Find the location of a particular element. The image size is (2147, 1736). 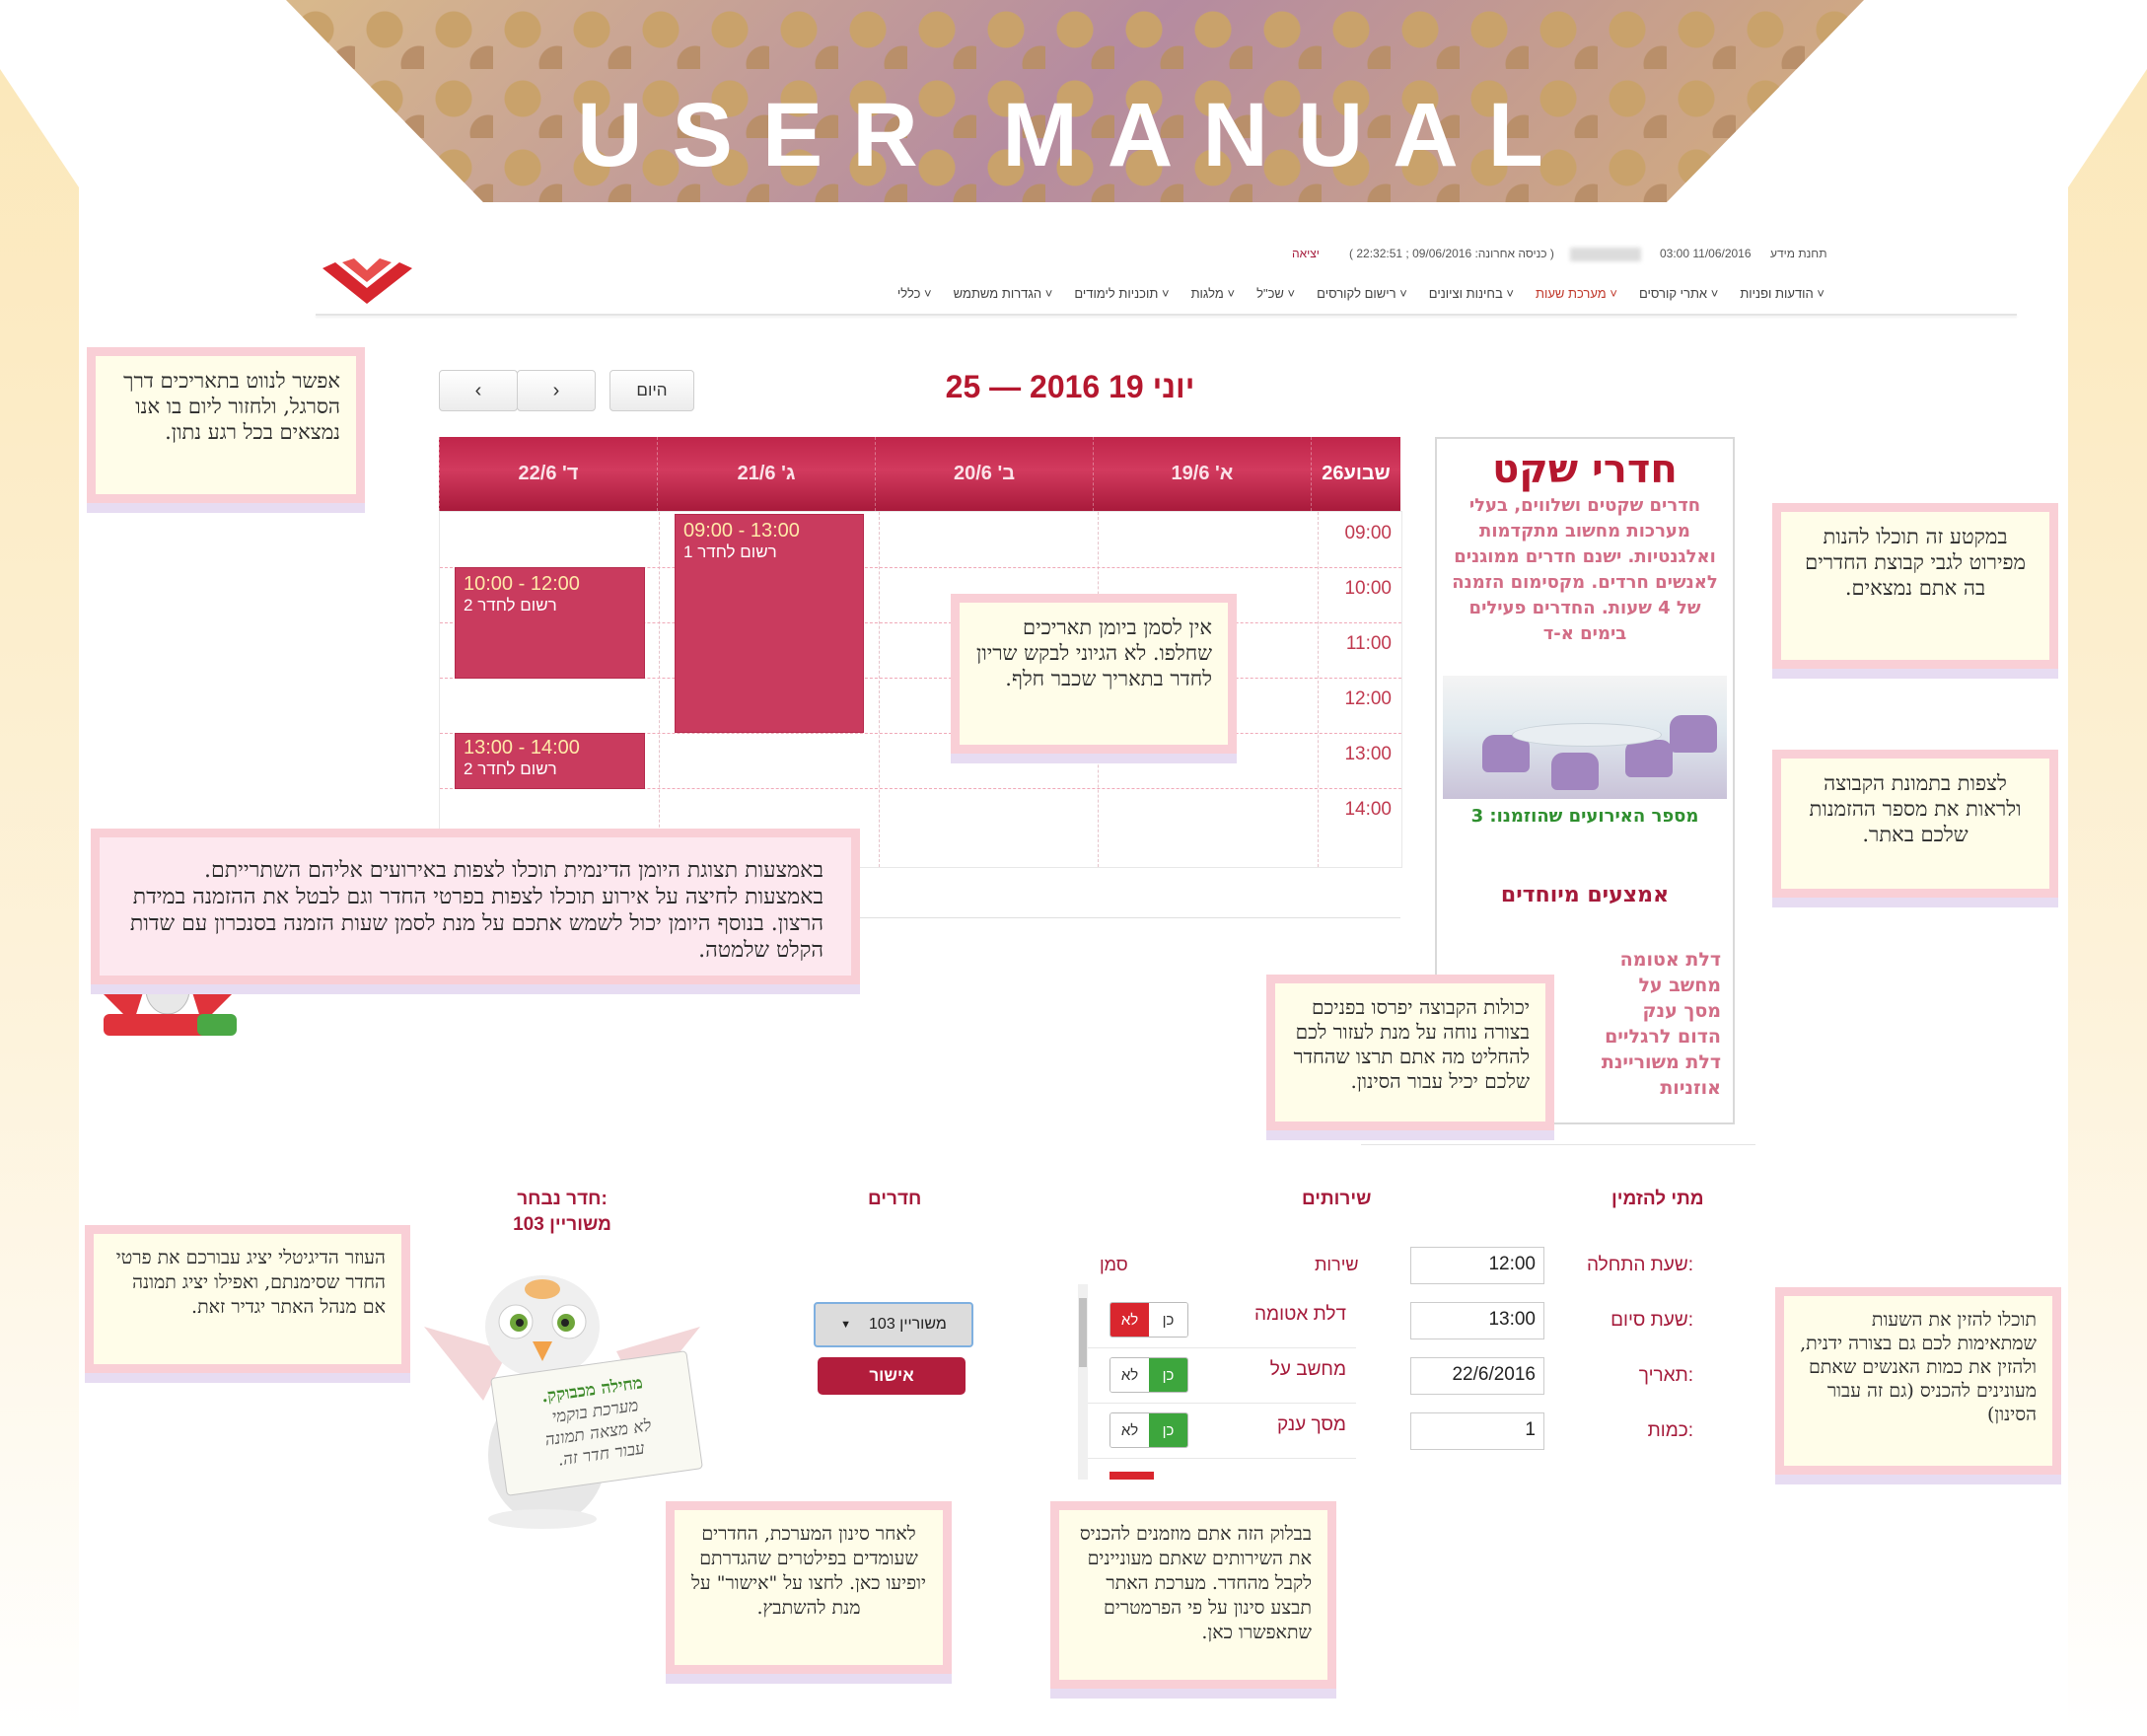

time-label: 14:00 is located at coordinates (1368, 809).